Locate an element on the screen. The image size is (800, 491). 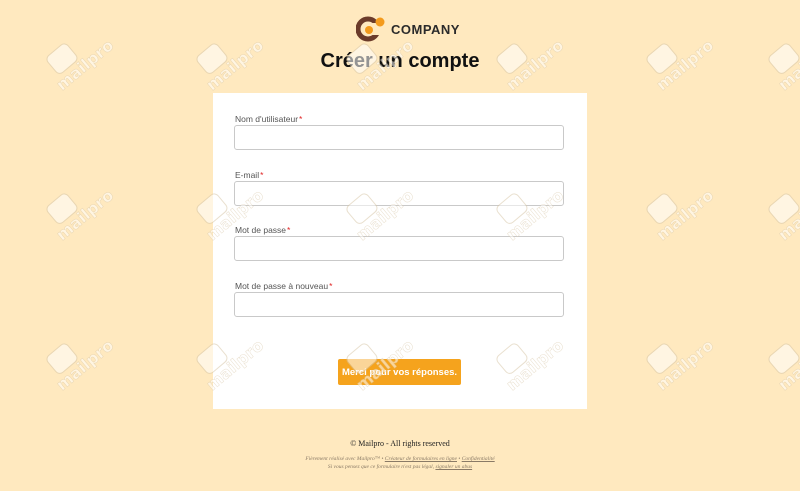
header: COMPANY is located at coordinates (400, 29).